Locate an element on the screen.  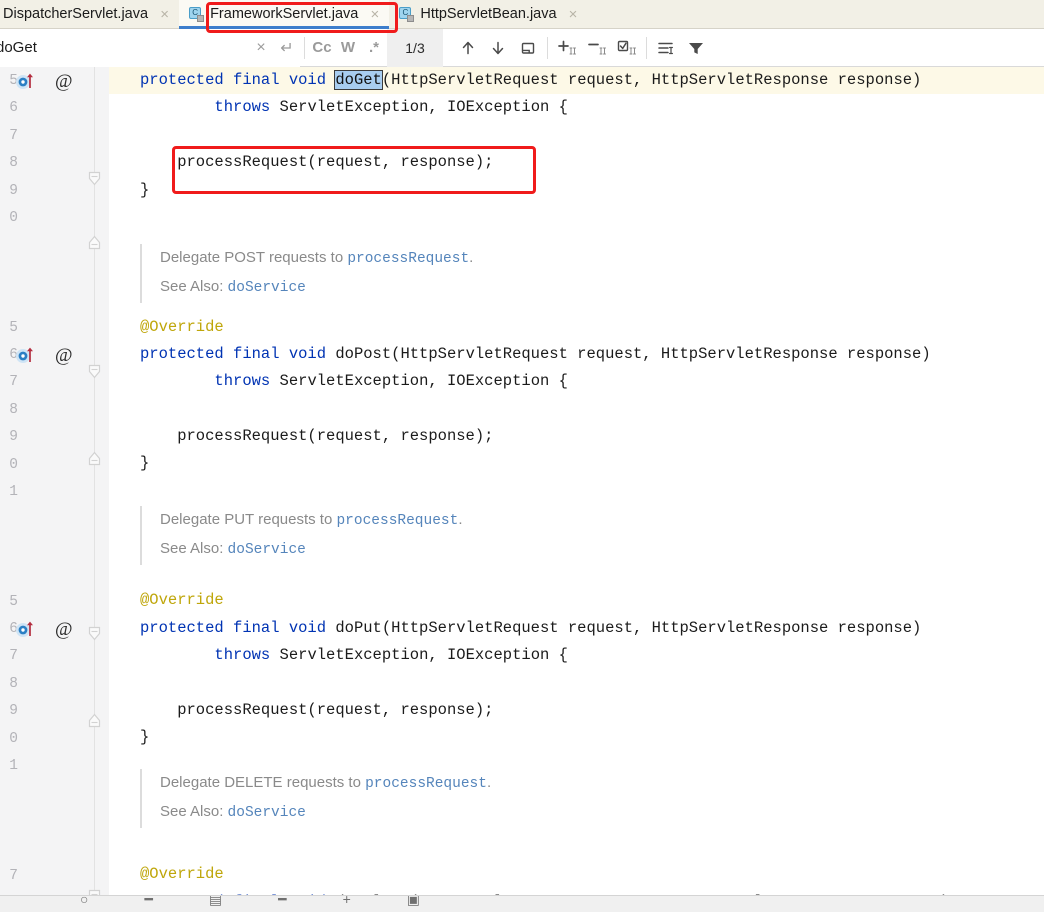
bottom-icon-3: ▤ is located at coordinates (215, 901).